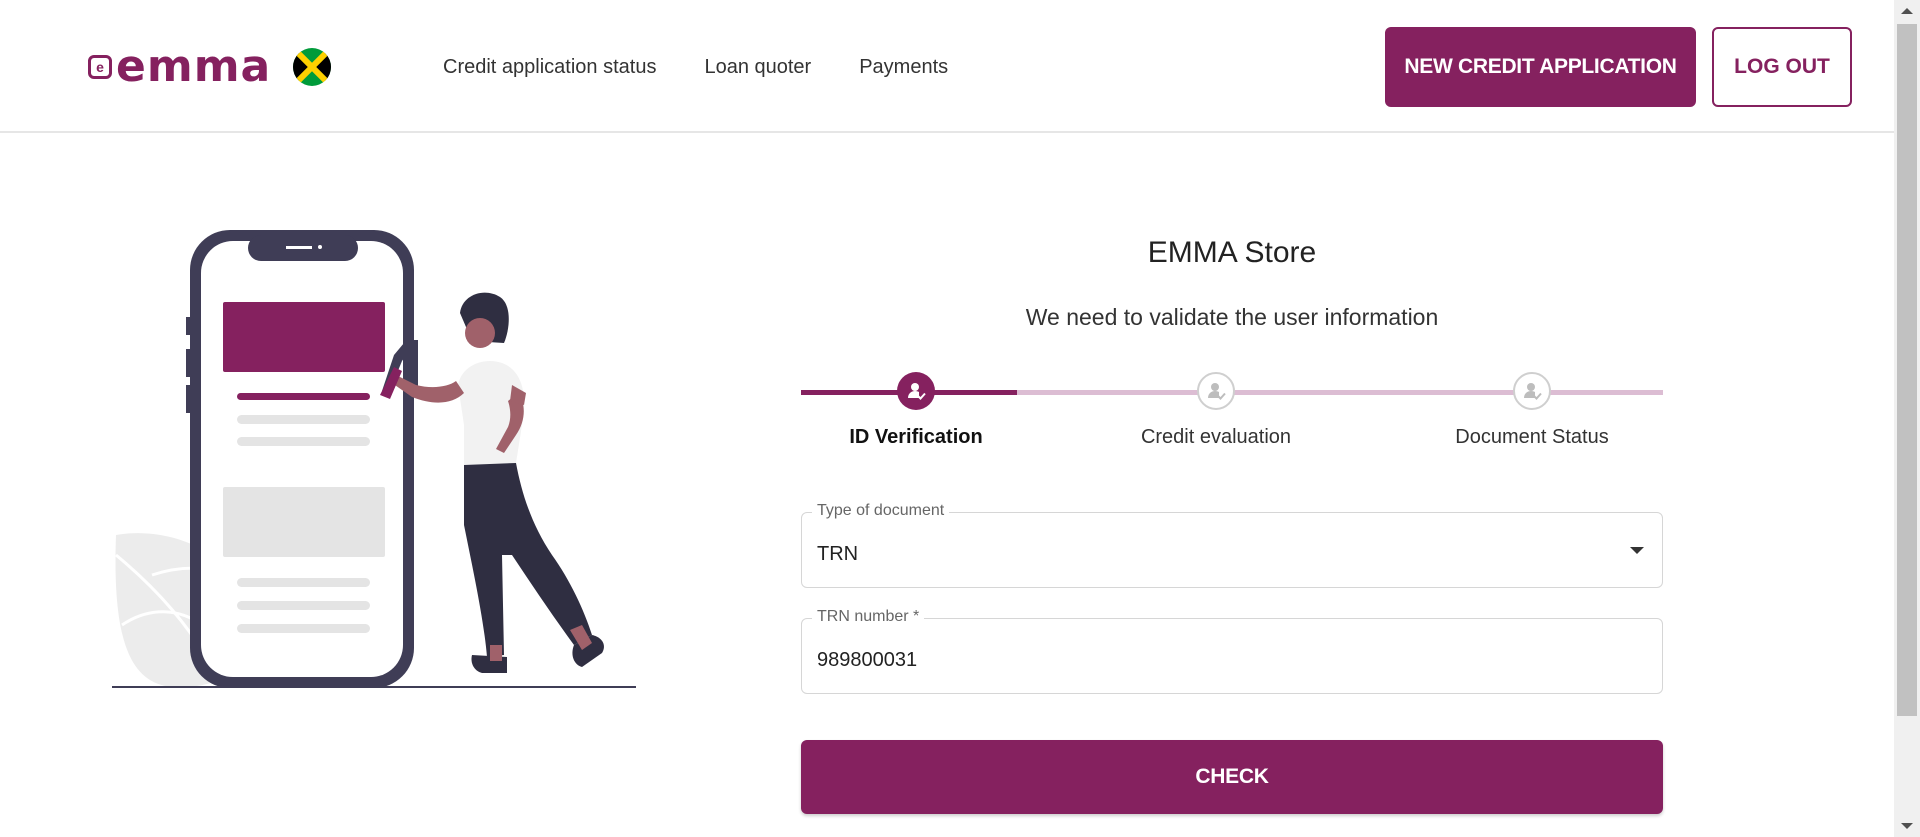  What do you see at coordinates (1540, 67) in the screenshot?
I see `new-credit-application-button: NEW CREDIT APPLICATION` at bounding box center [1540, 67].